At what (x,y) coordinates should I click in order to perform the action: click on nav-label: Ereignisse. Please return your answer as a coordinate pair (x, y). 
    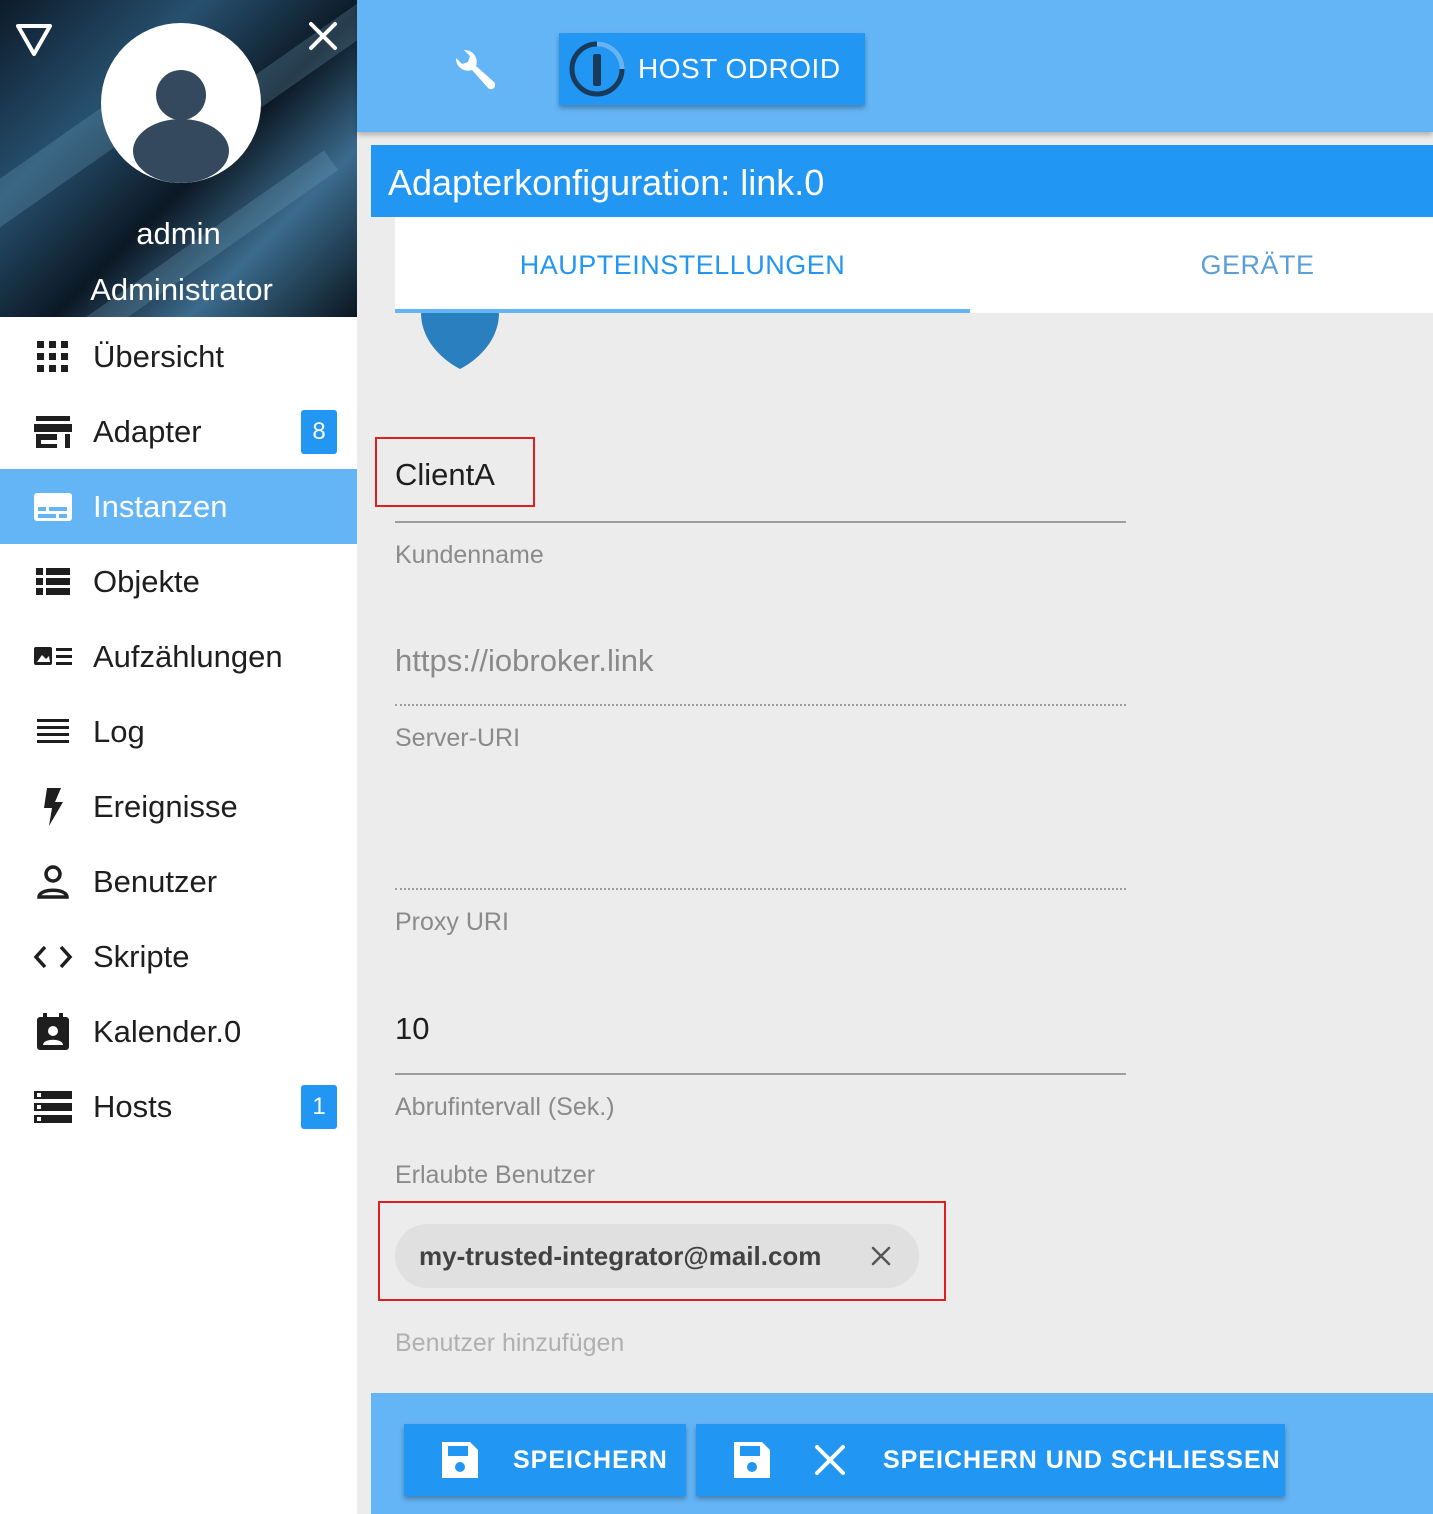
    Looking at the image, I should click on (165, 806).